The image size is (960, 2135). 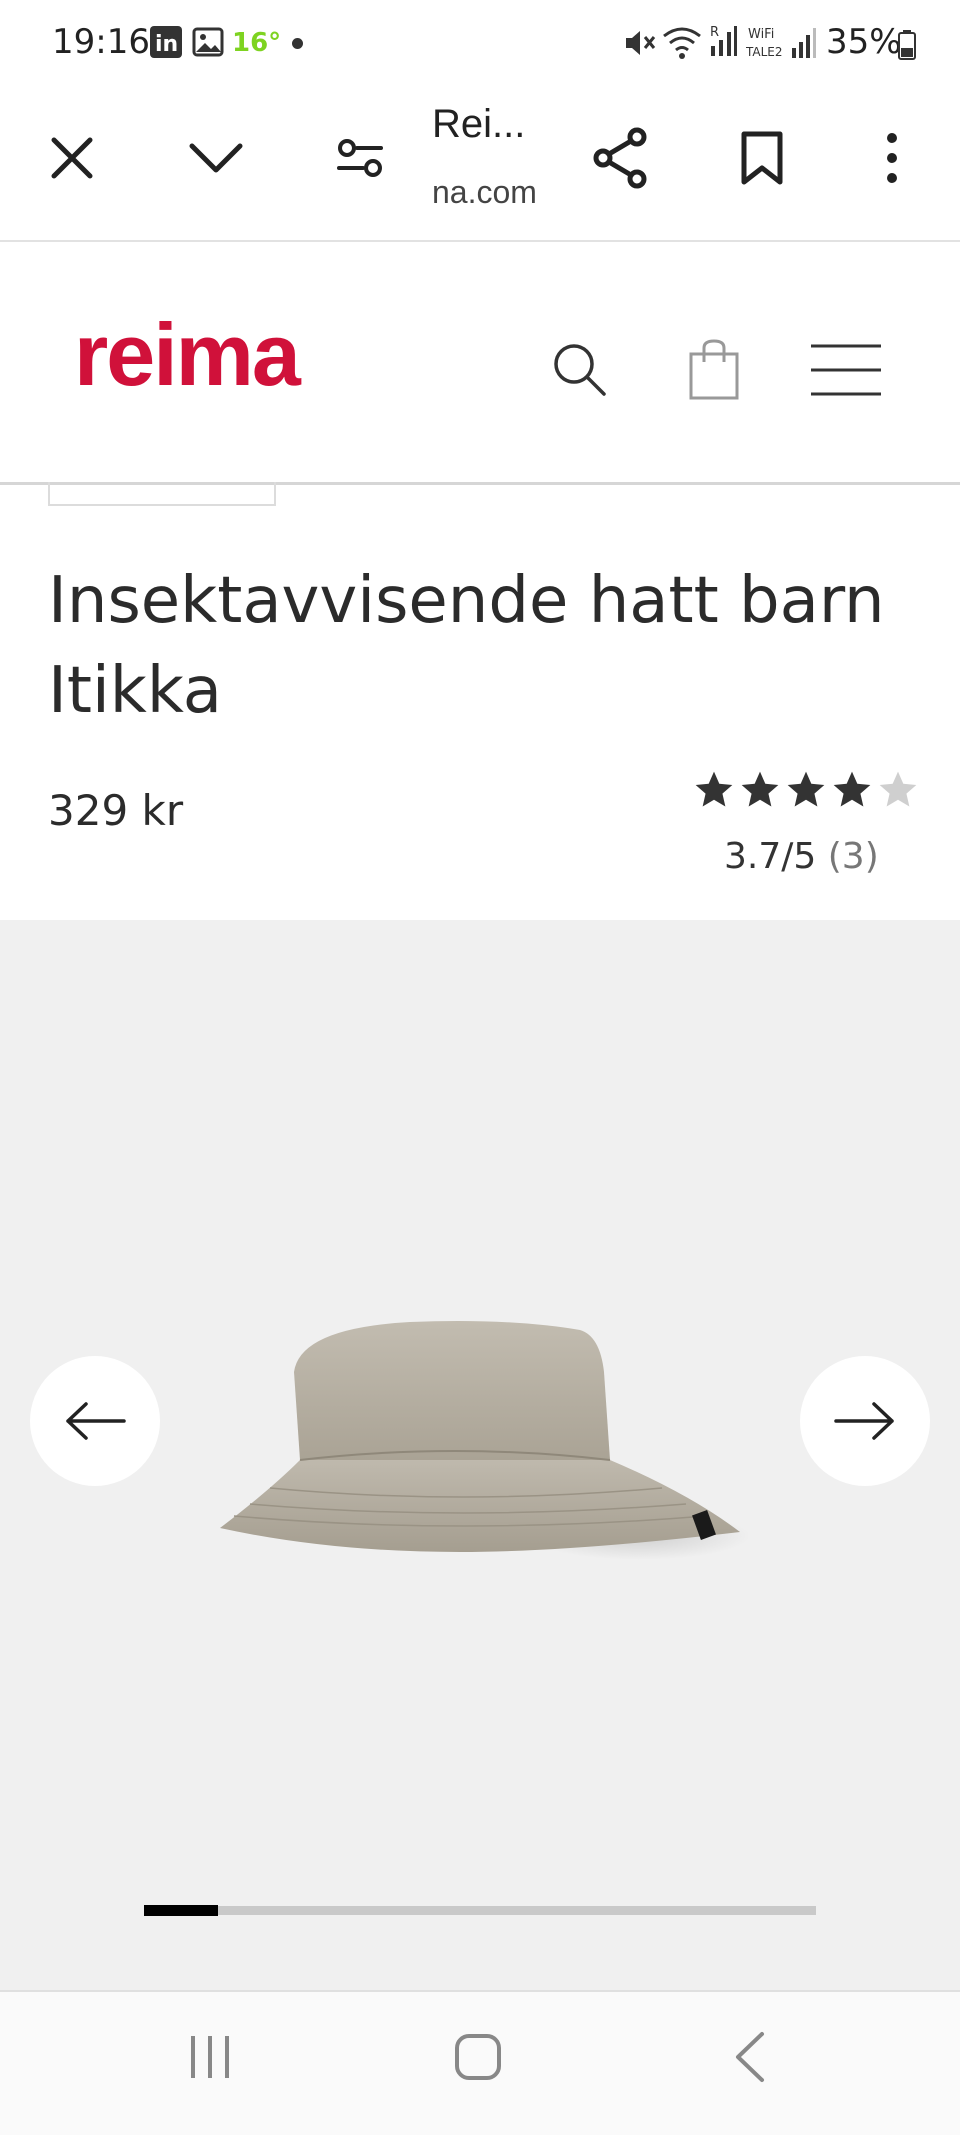 I want to click on home-button, so click(x=478, y=2057).